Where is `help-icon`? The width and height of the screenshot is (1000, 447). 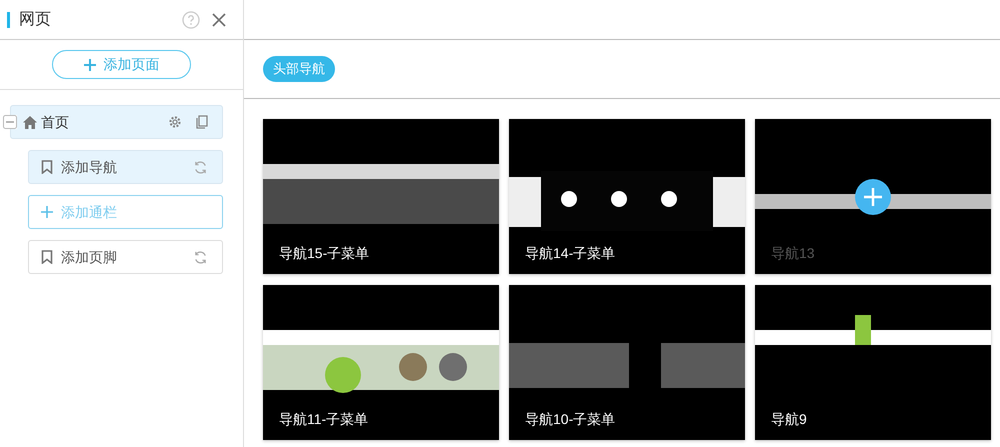 help-icon is located at coordinates (191, 19).